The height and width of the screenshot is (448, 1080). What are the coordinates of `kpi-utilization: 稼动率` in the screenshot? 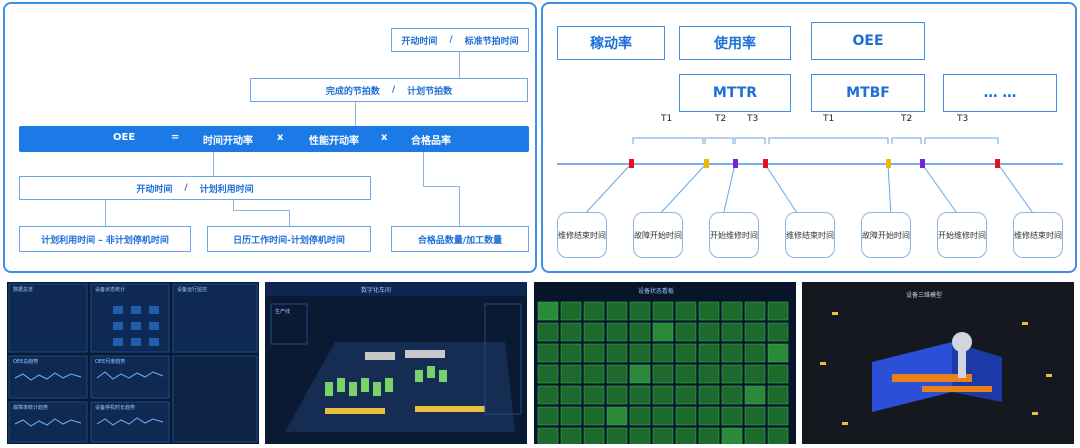 It's located at (611, 43).